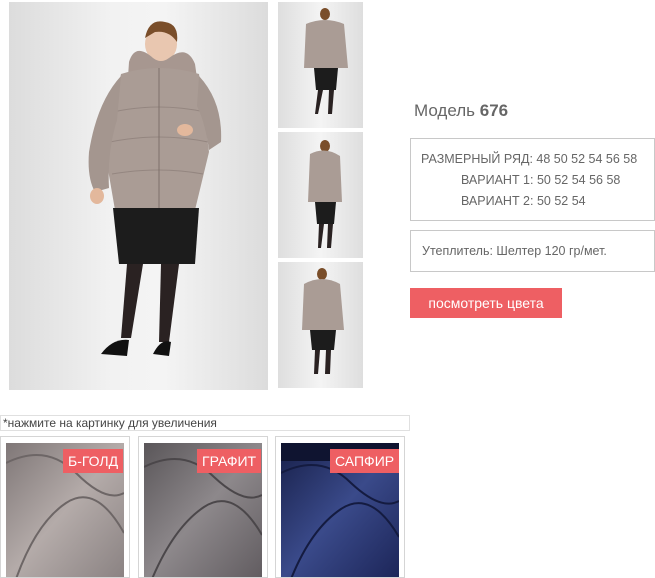 The width and height of the screenshot is (655, 578). I want to click on swatch-grafit: ГРАФИТ, so click(203, 507).